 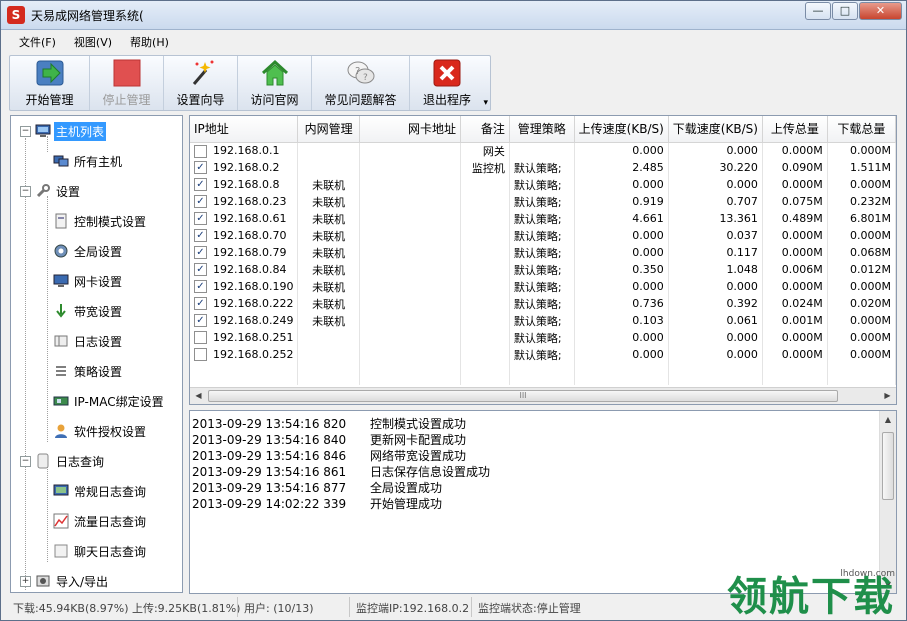 What do you see at coordinates (715, 129) in the screenshot?
I see `column-header-download-speed: 下载速度(KB/S)` at bounding box center [715, 129].